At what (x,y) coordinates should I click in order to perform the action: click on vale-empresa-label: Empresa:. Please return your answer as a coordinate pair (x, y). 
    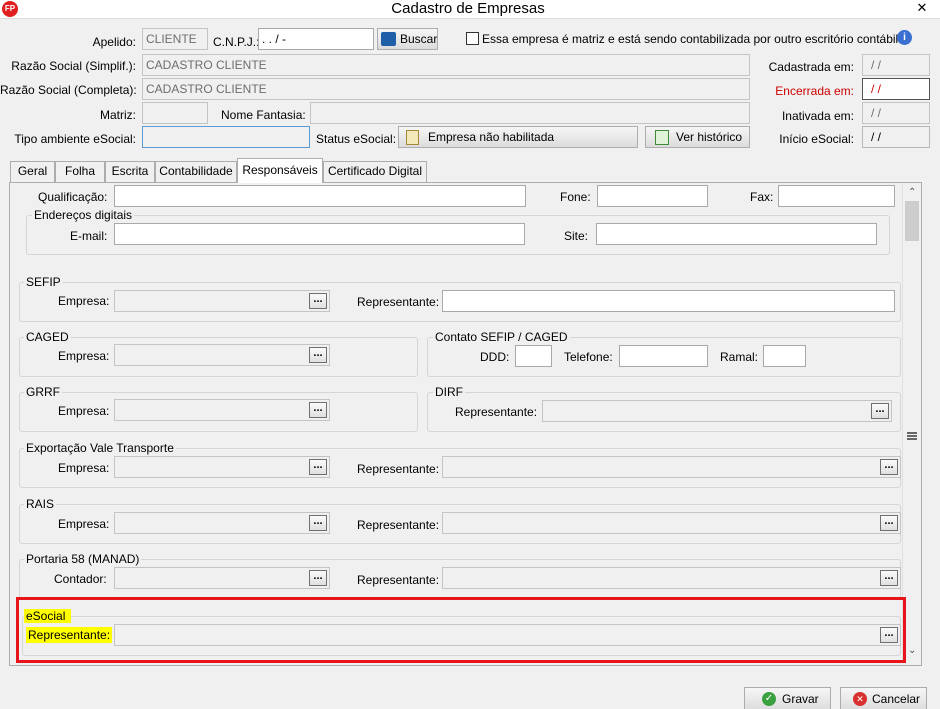
    Looking at the image, I should click on (84, 468).